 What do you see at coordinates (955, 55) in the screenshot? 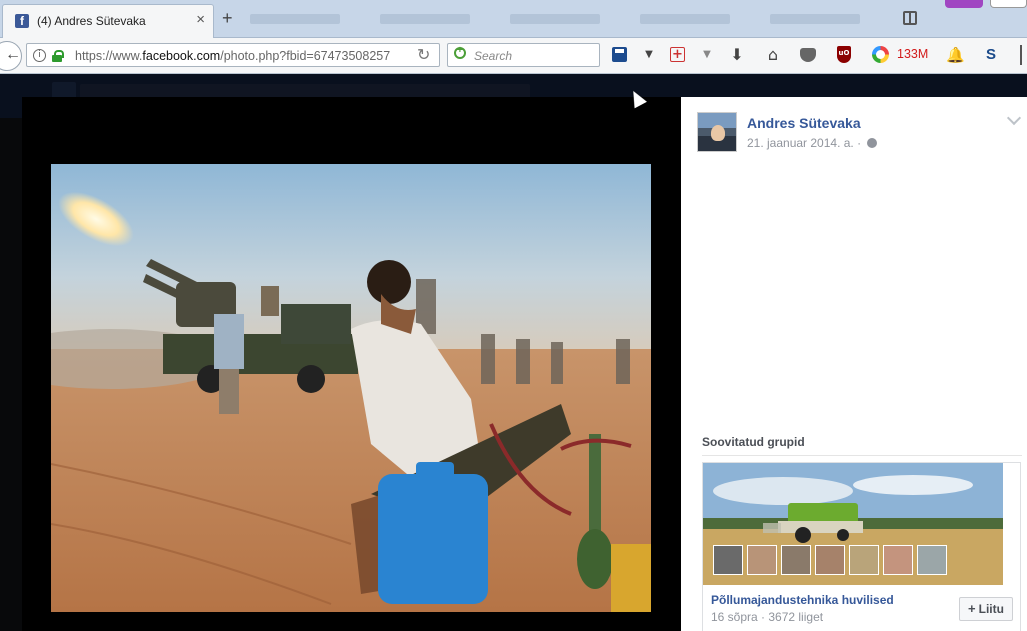
I see `notifications-icon: 🔔` at bounding box center [955, 55].